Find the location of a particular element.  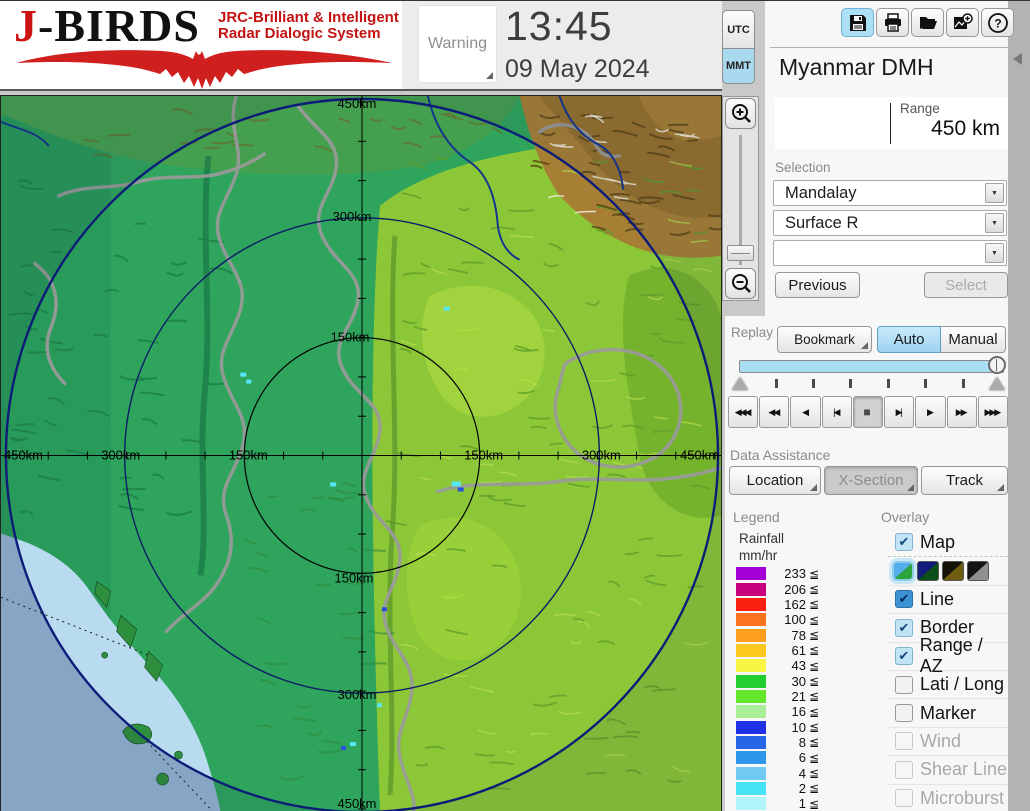

open-folder-icon is located at coordinates (928, 22).